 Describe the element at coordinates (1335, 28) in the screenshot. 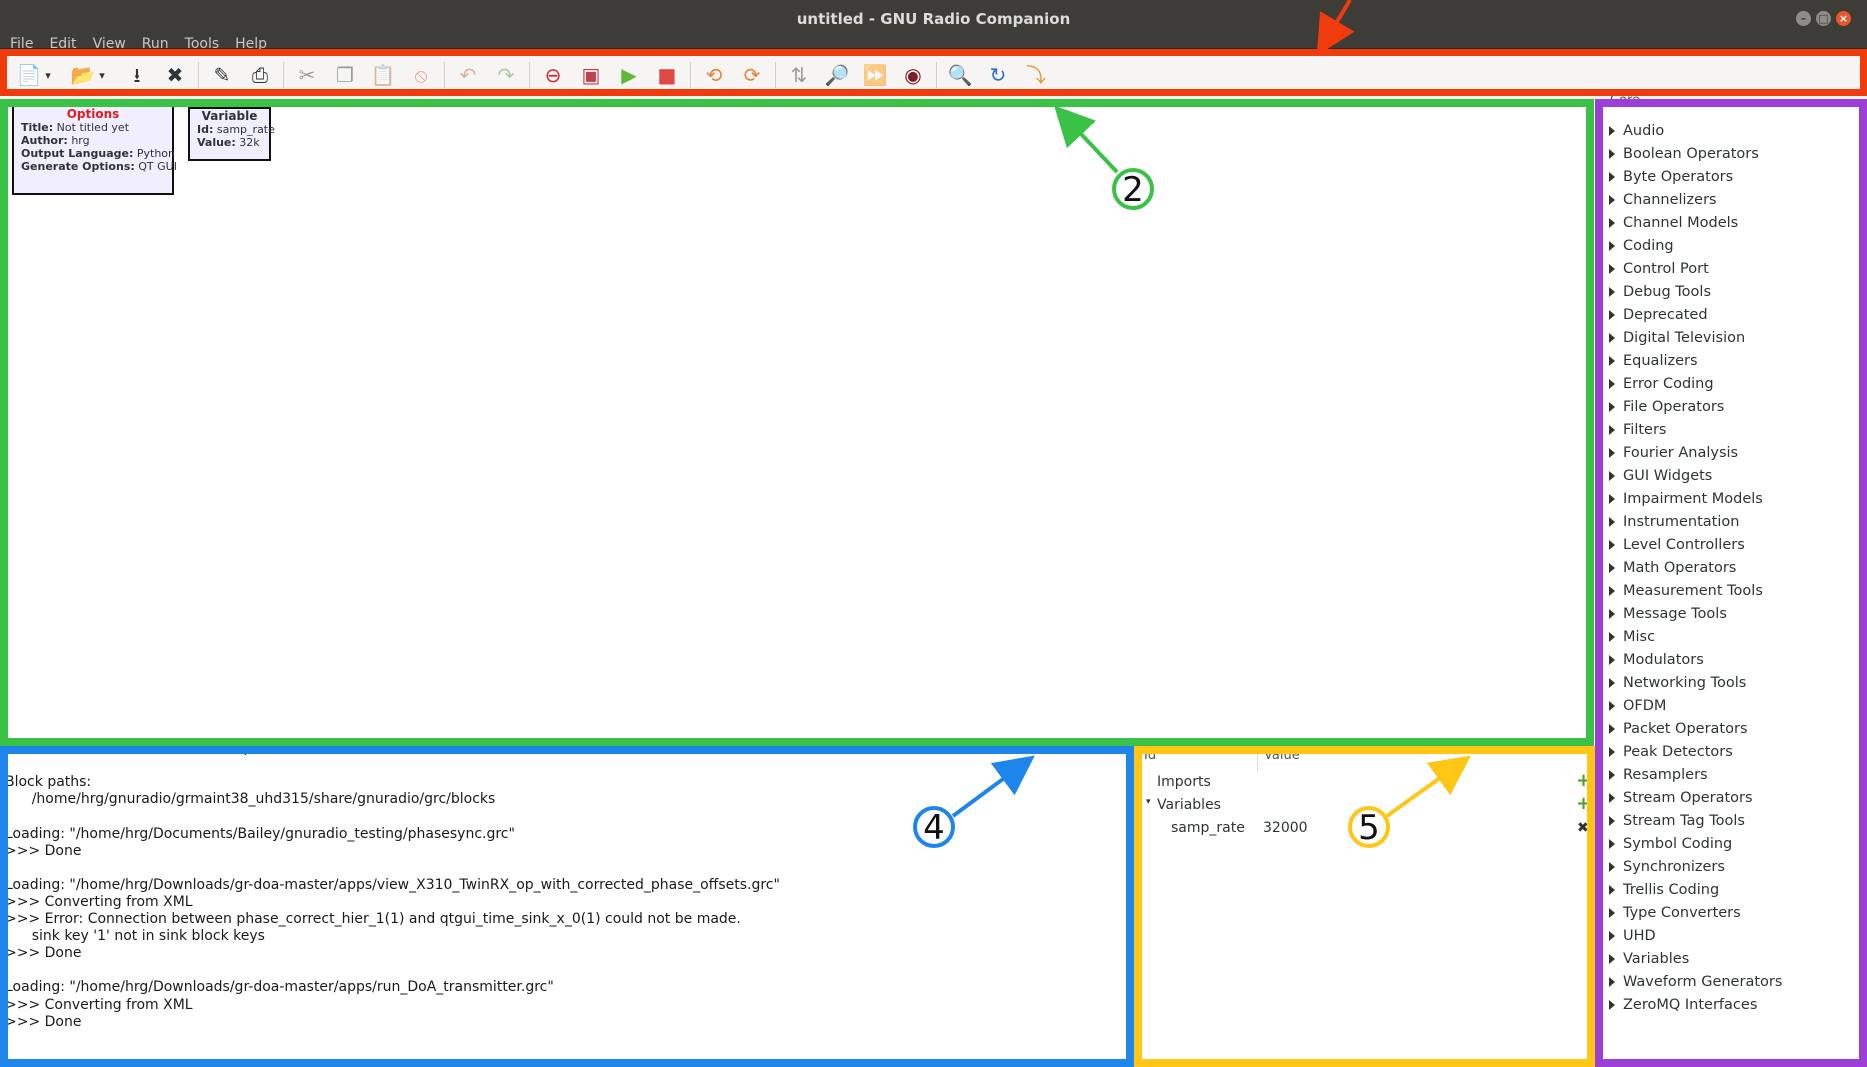

I see `red-arrow` at that location.